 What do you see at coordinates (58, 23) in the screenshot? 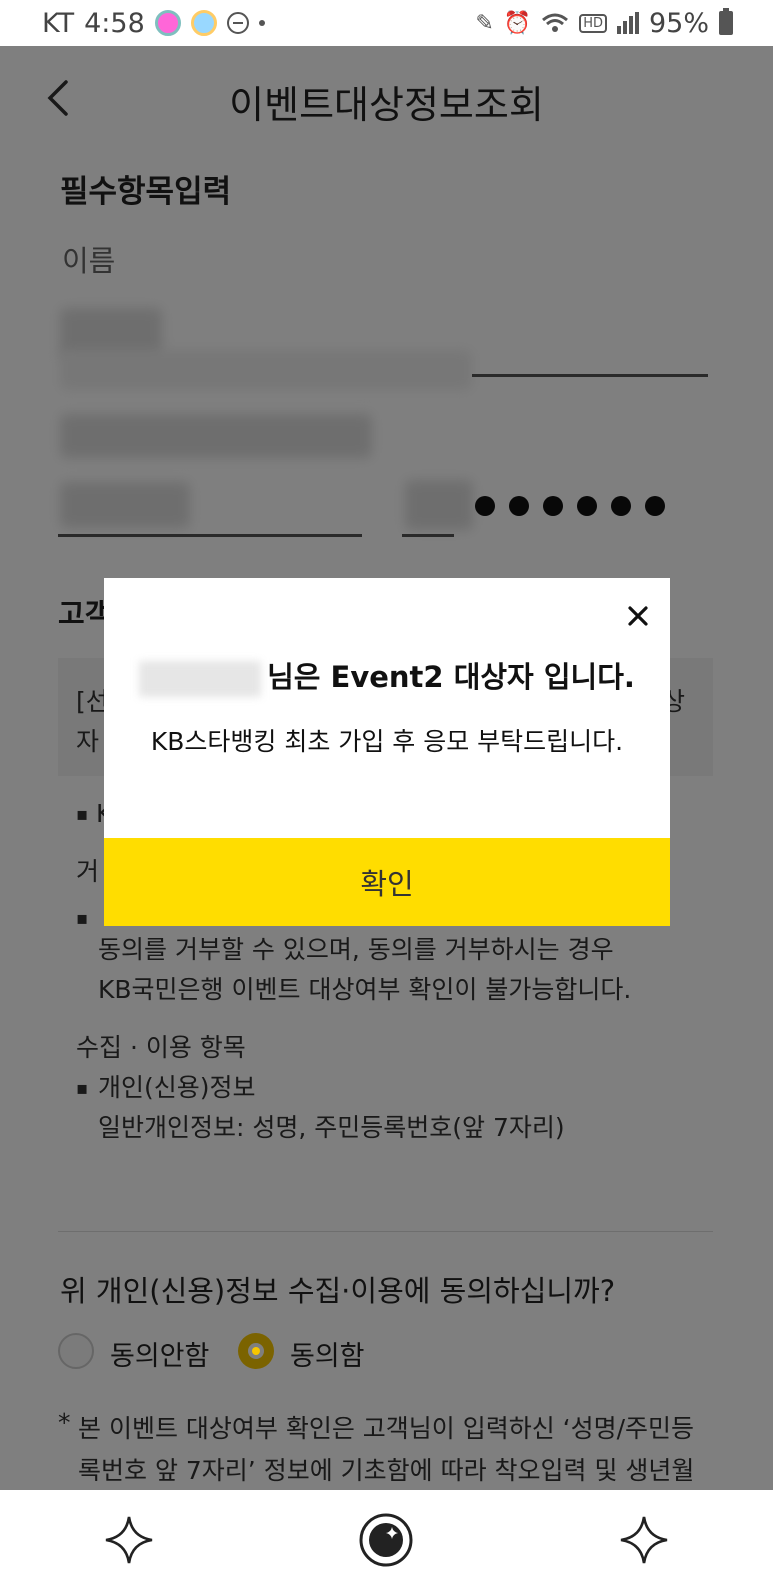
I see `carrier-label: KT` at bounding box center [58, 23].